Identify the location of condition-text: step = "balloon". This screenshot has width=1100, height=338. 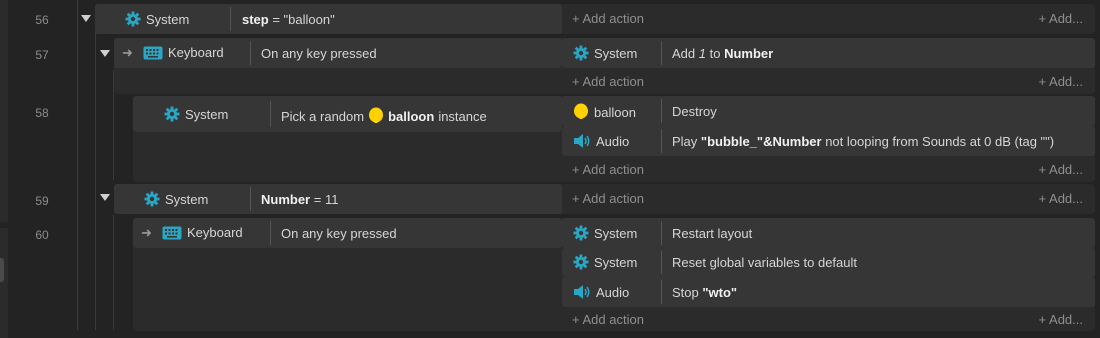
(288, 19).